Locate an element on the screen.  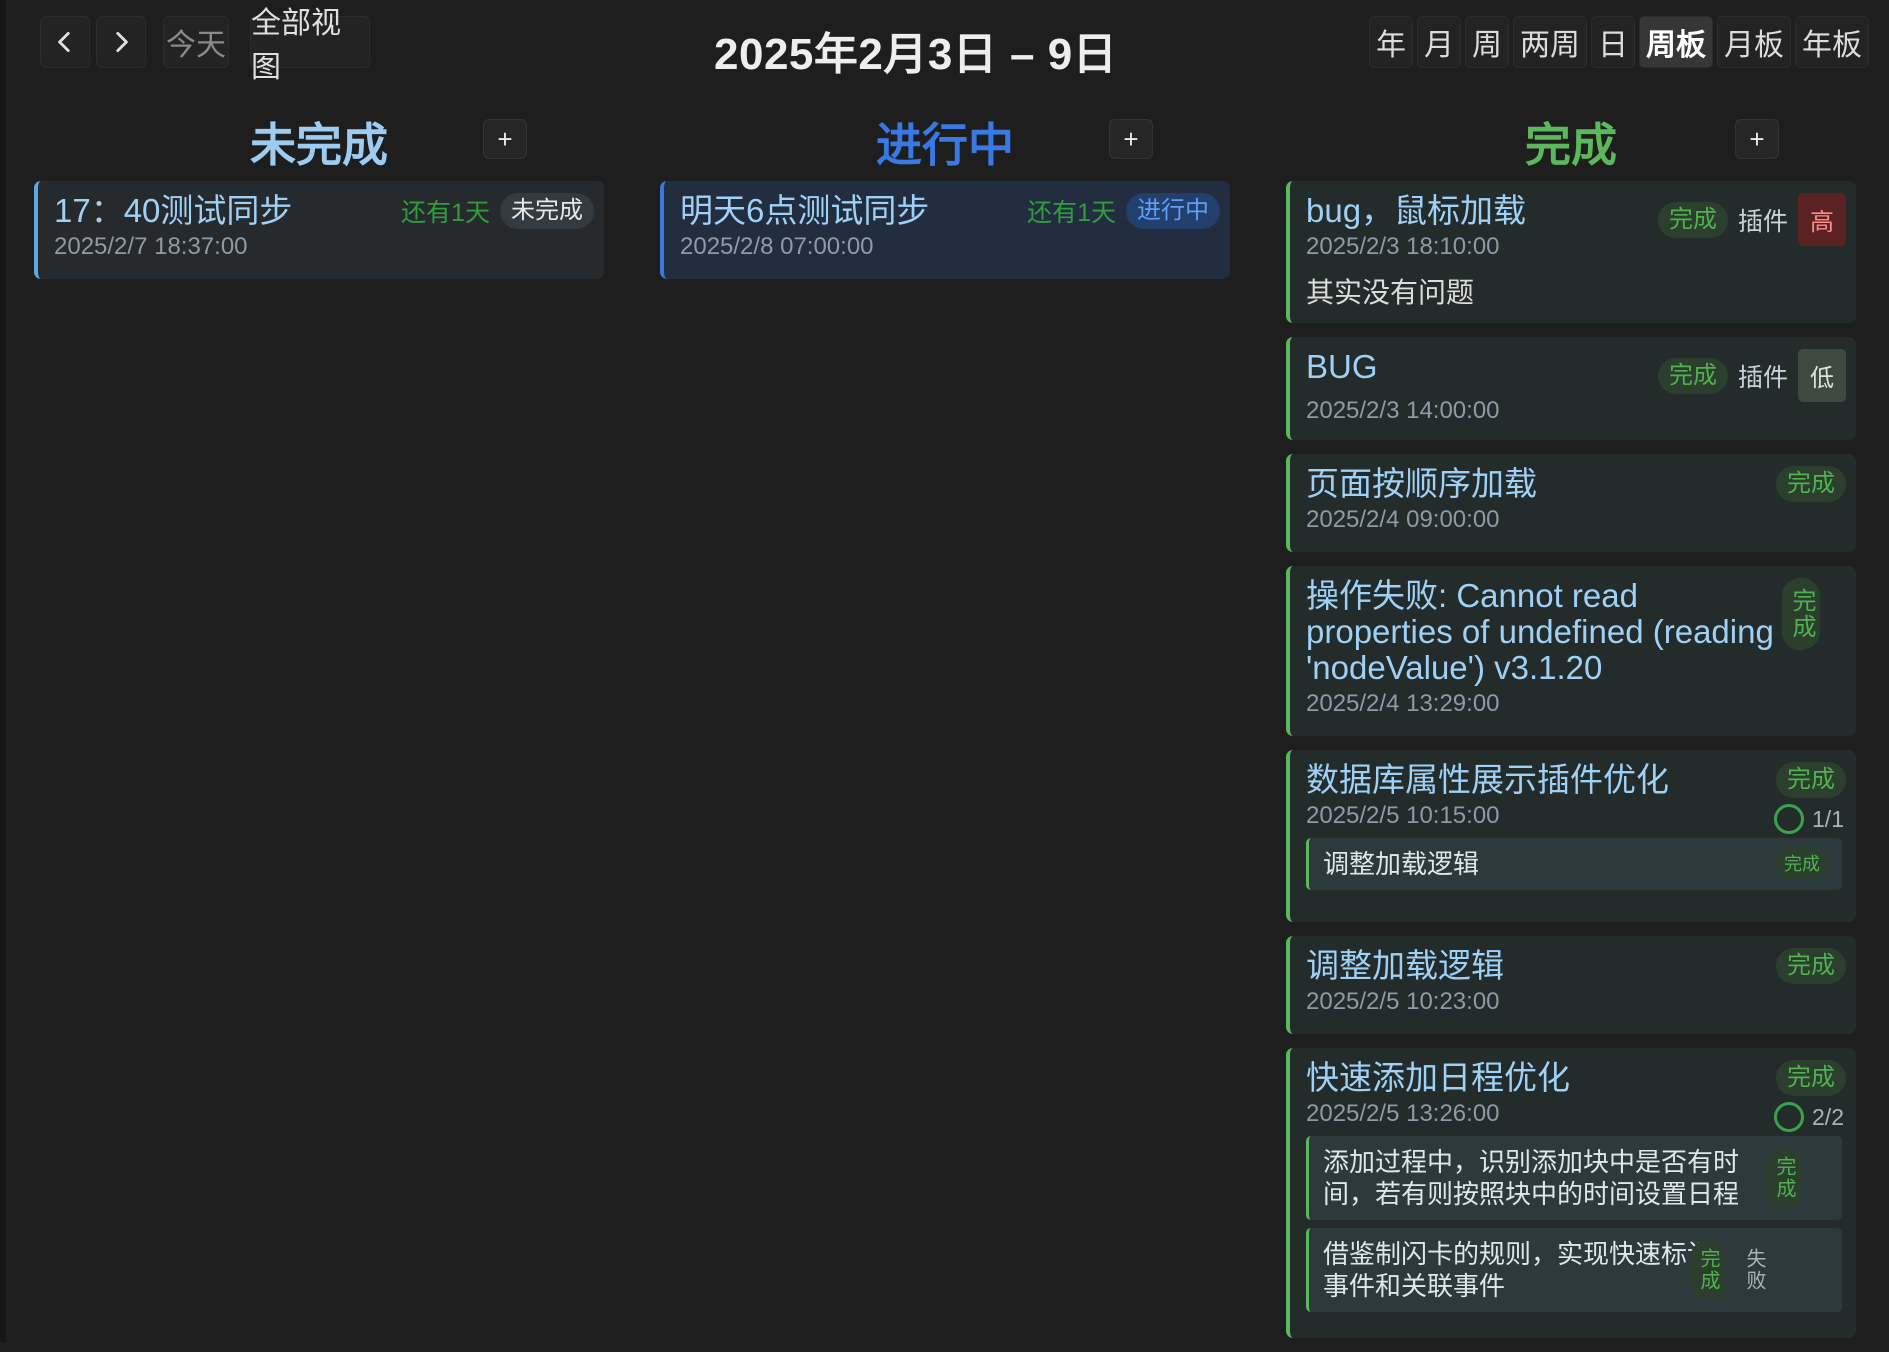
progress-count: 2/2 is located at coordinates (1828, 1116).